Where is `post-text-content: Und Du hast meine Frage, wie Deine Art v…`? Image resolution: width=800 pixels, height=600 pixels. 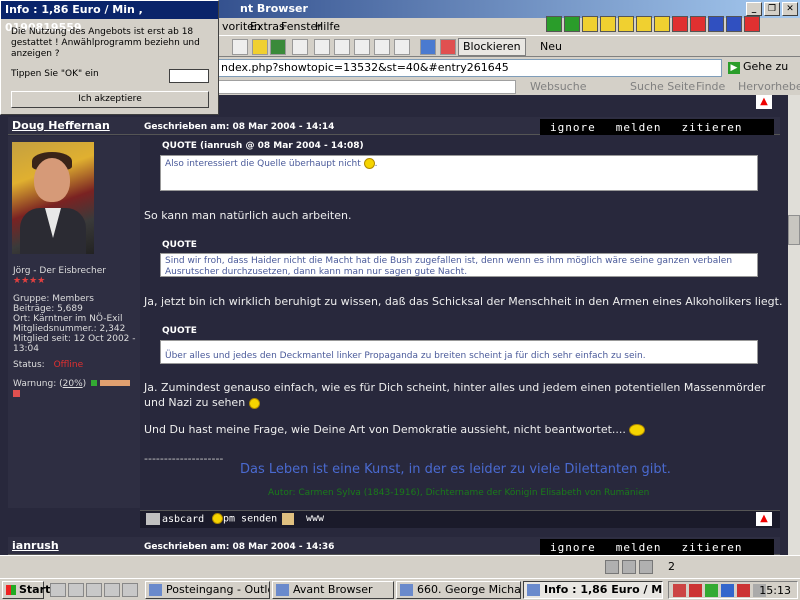
post-text-content: Und Du hast meine Frage, wie Deine Art v… is located at coordinates (385, 429).